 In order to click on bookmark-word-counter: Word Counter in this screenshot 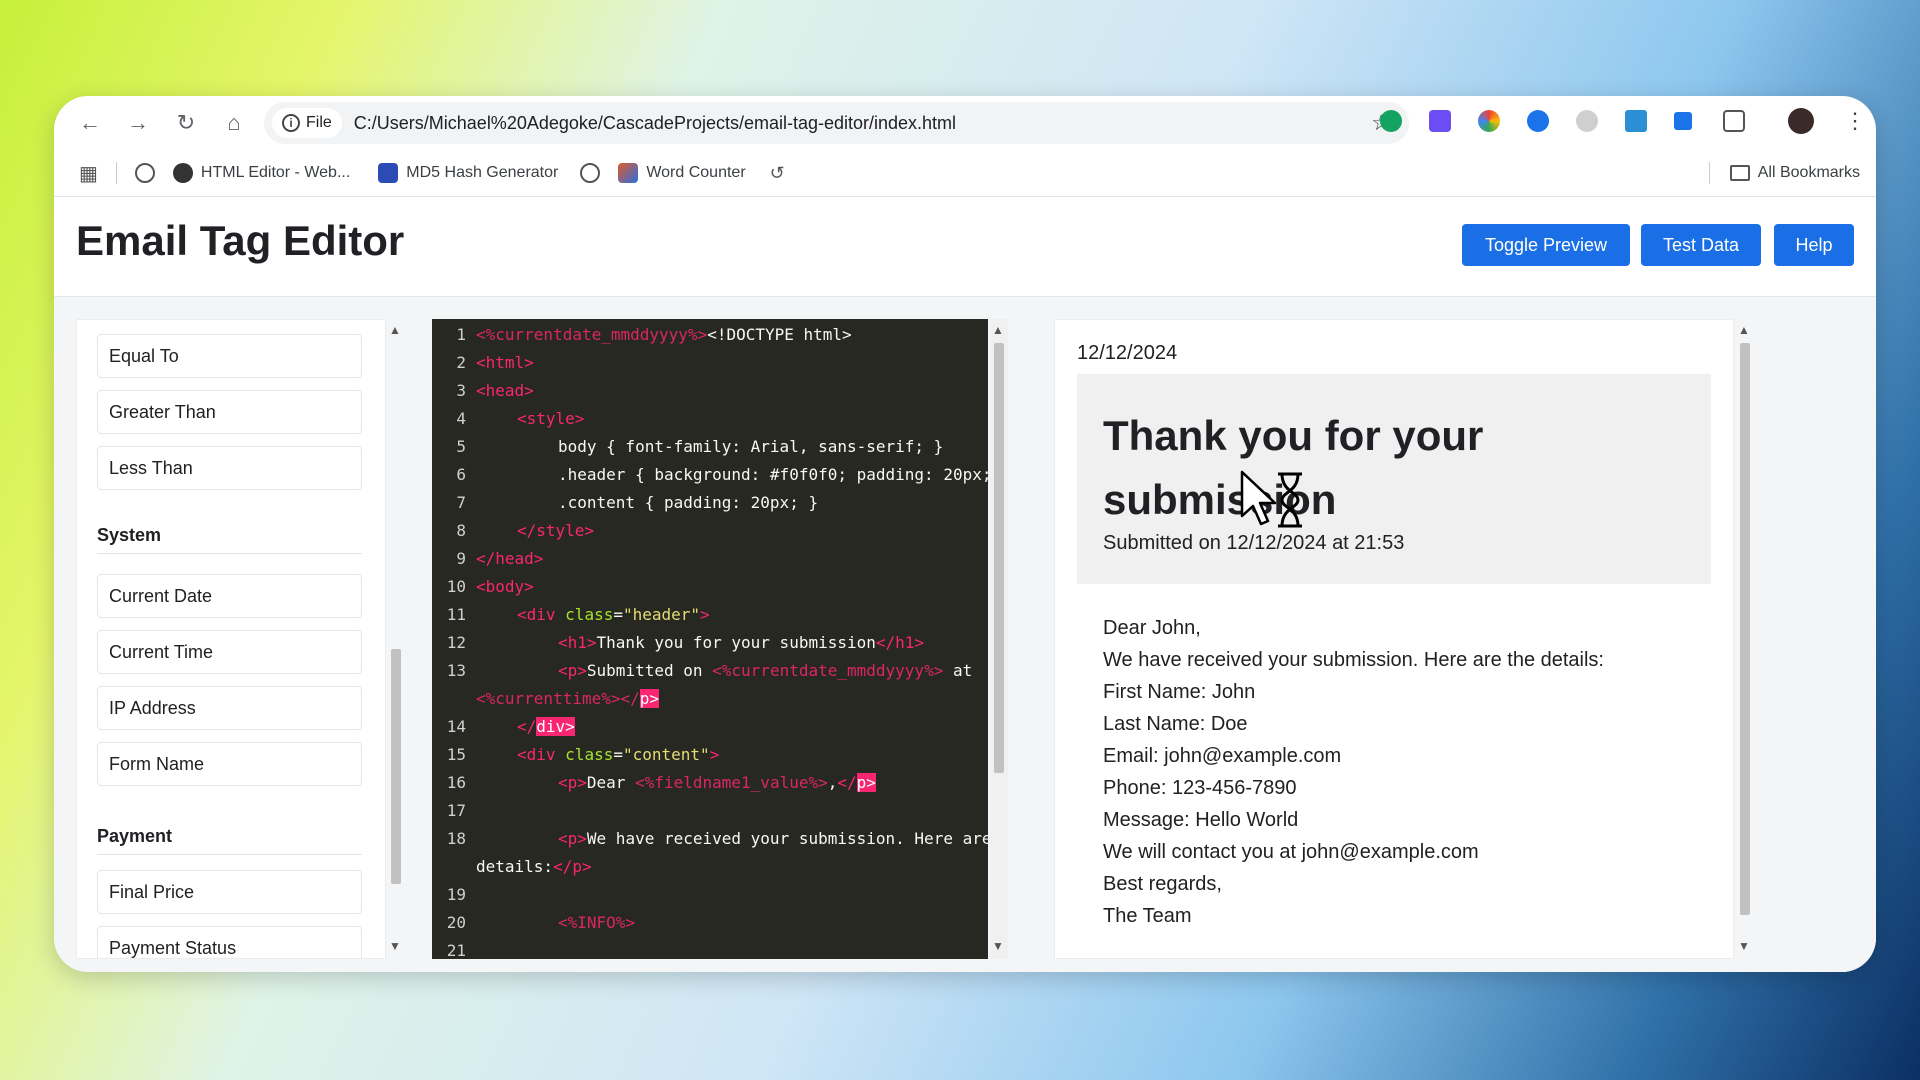, I will do `click(682, 173)`.